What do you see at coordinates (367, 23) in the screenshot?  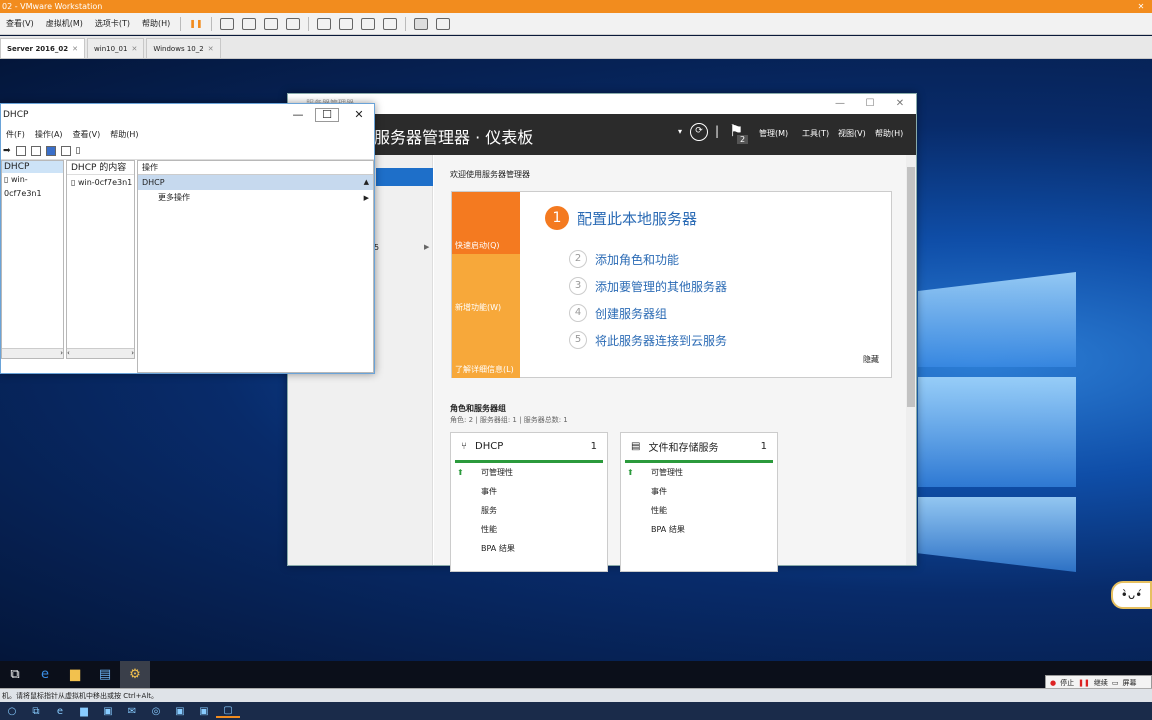 I see `fullscreen-icon` at bounding box center [367, 23].